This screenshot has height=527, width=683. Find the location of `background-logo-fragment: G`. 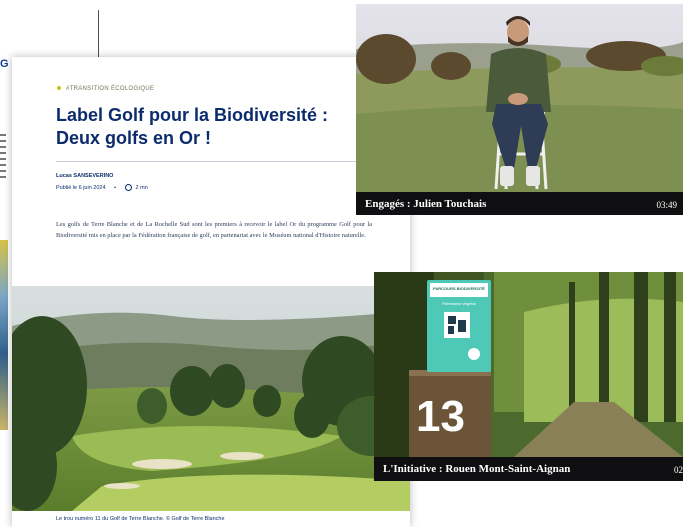

background-logo-fragment: G is located at coordinates (4, 64).